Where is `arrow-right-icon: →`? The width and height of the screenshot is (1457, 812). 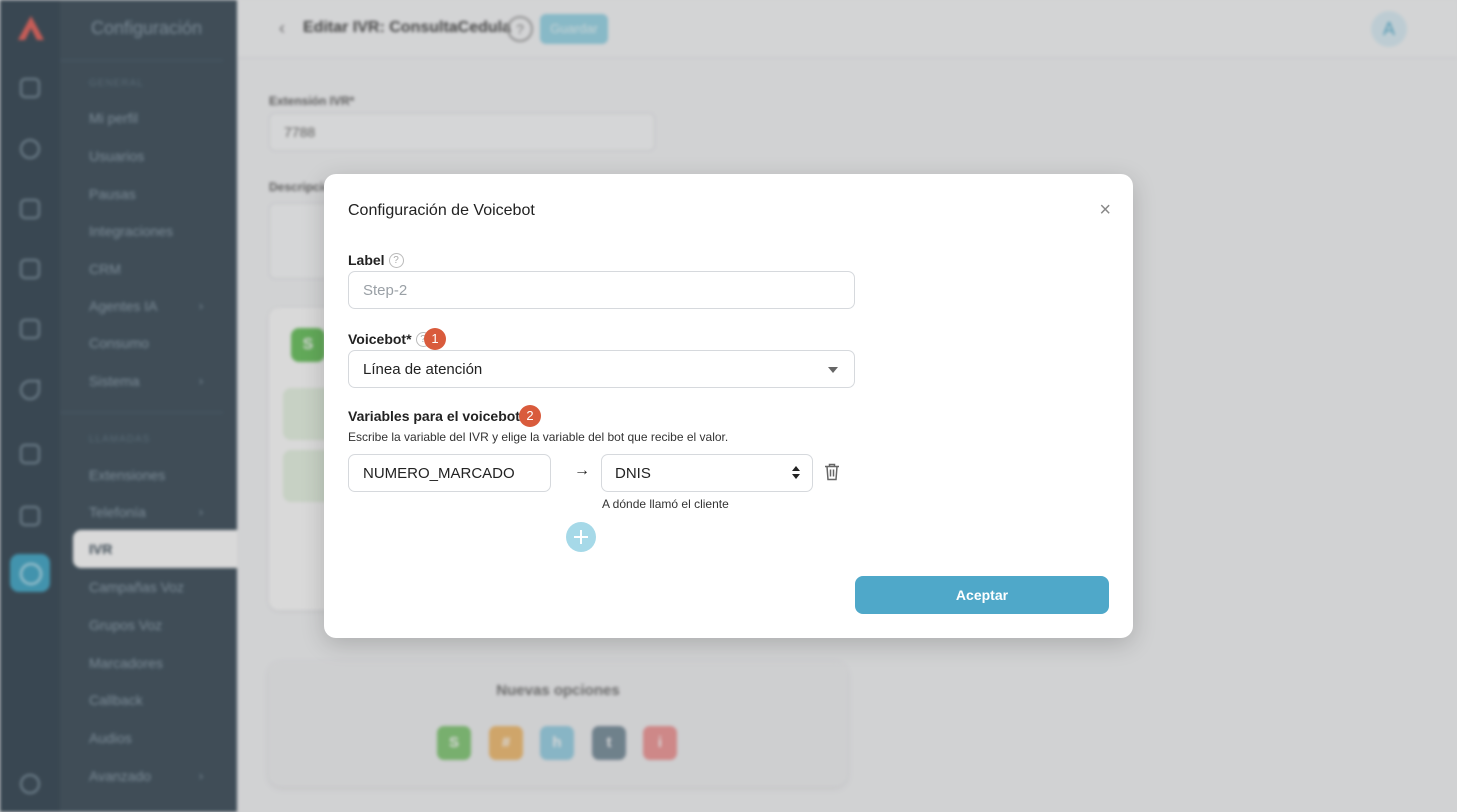 arrow-right-icon: → is located at coordinates (582, 470).